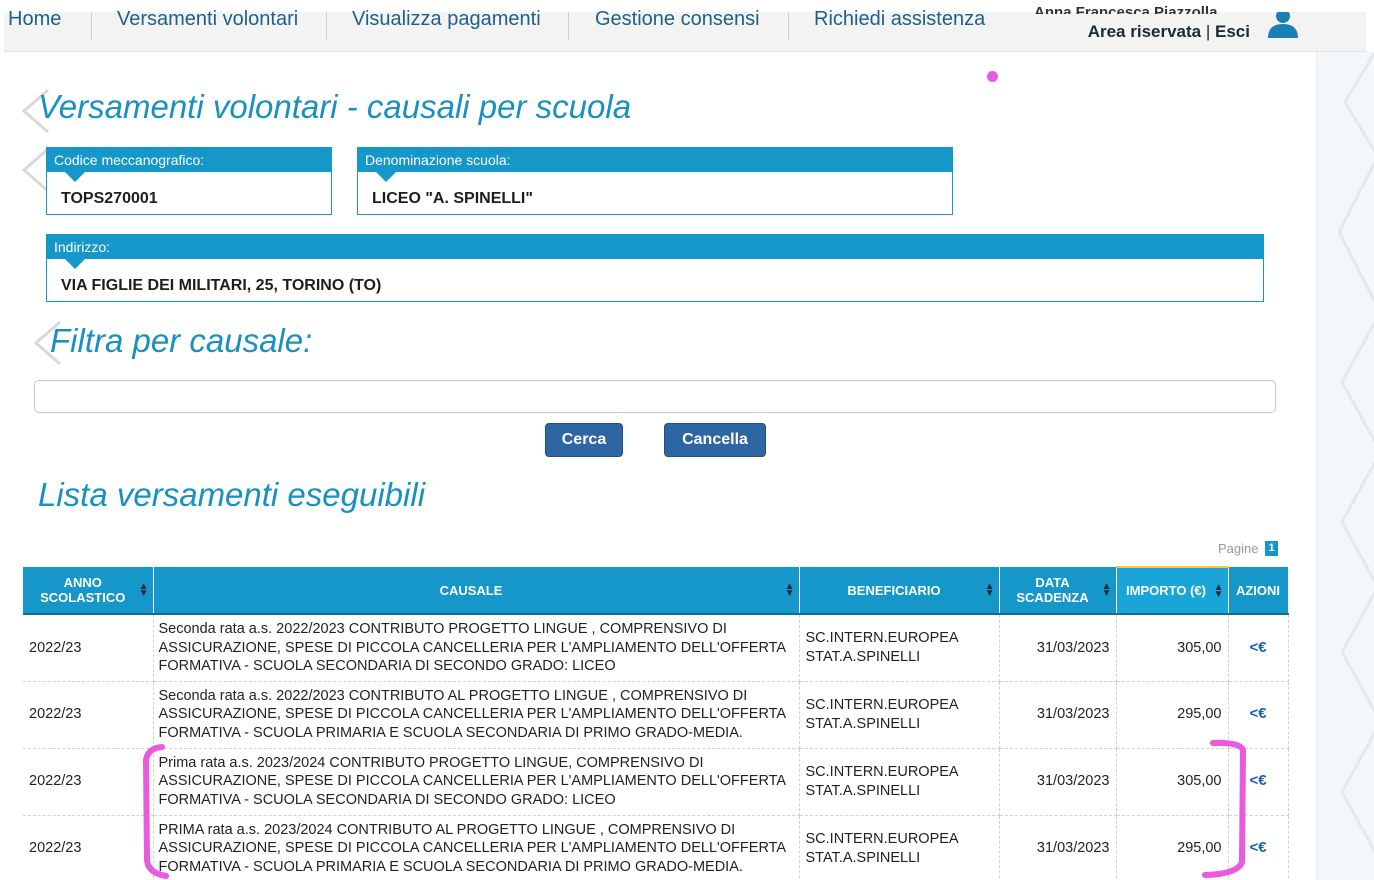  What do you see at coordinates (452, 198) in the screenshot?
I see `school-name-value: LICEO "A. SPINELLI"` at bounding box center [452, 198].